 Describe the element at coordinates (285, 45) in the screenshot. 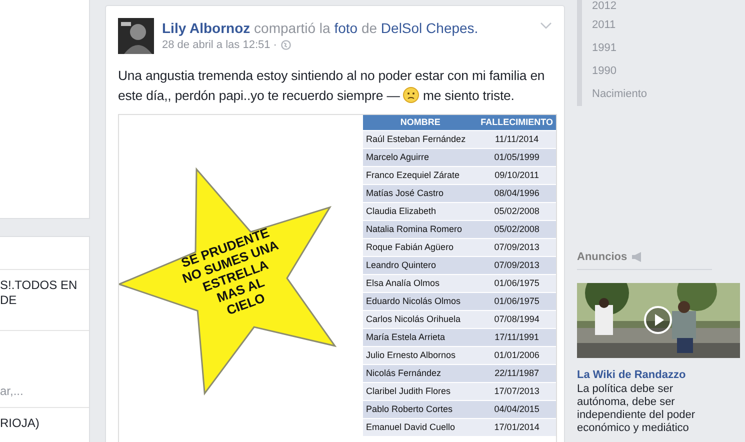

I see `globe-icon` at that location.